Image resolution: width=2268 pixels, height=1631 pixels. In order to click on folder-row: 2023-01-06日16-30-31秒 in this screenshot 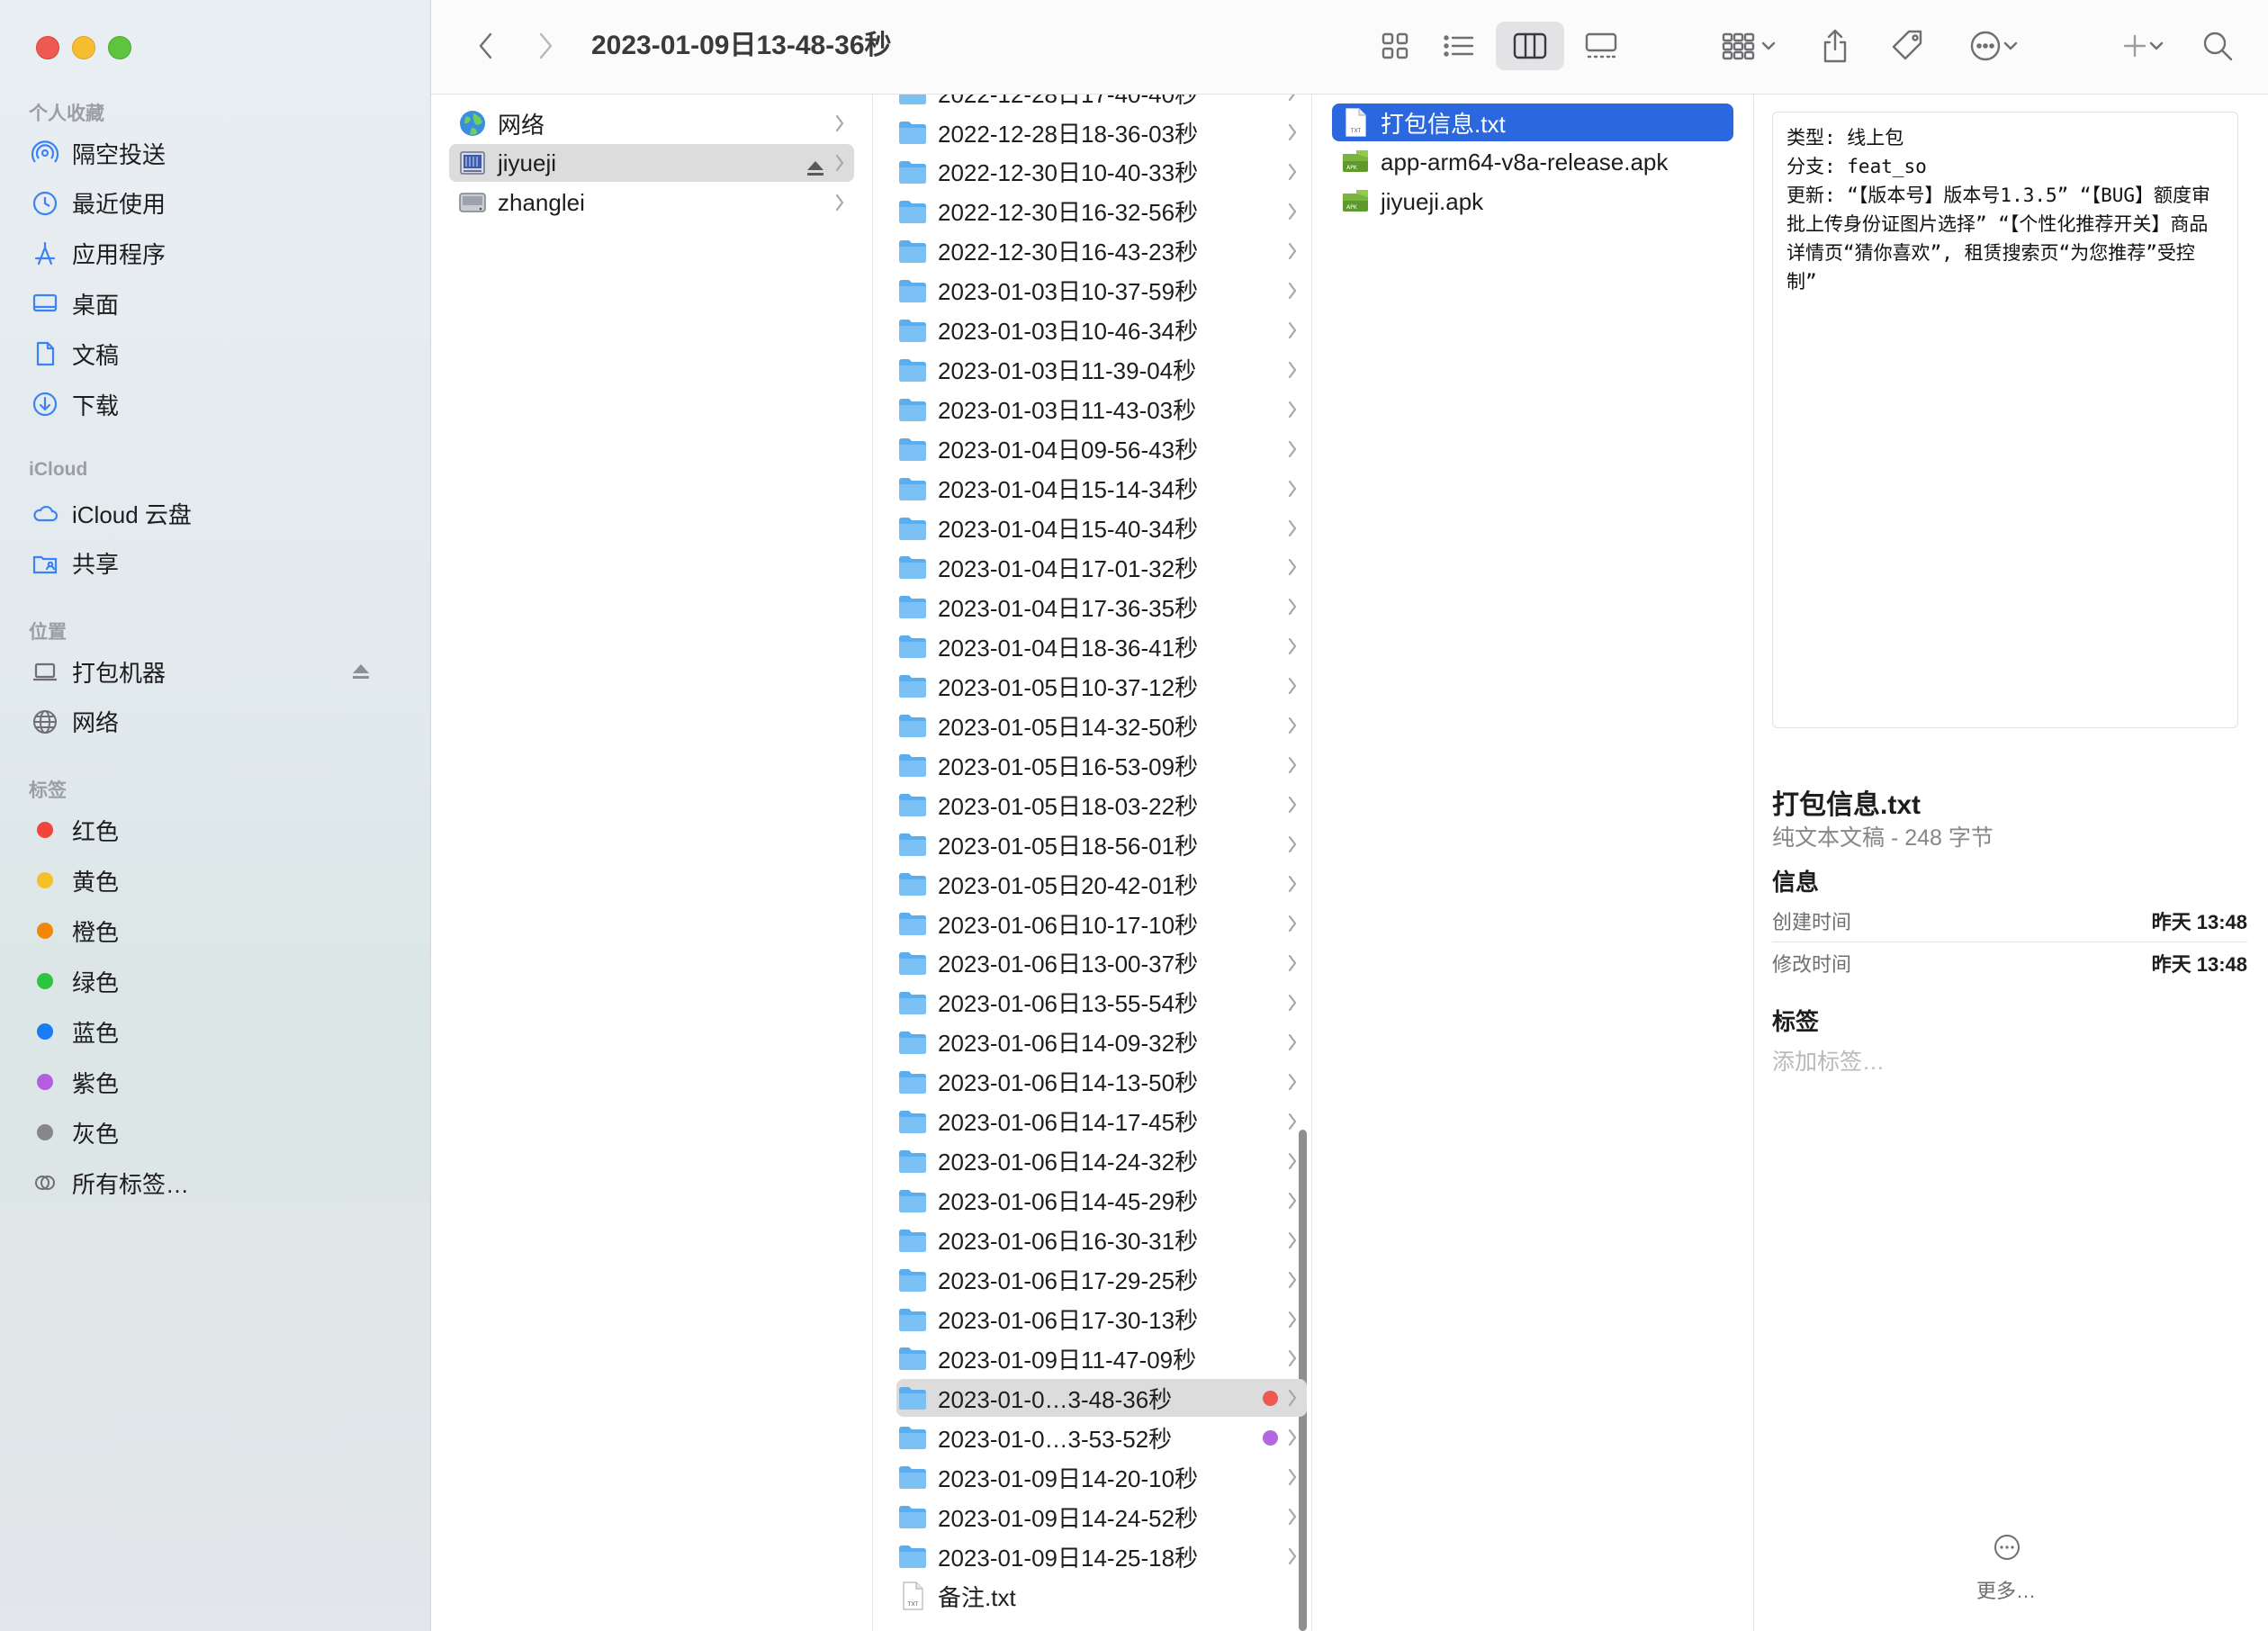, I will do `click(1101, 1240)`.